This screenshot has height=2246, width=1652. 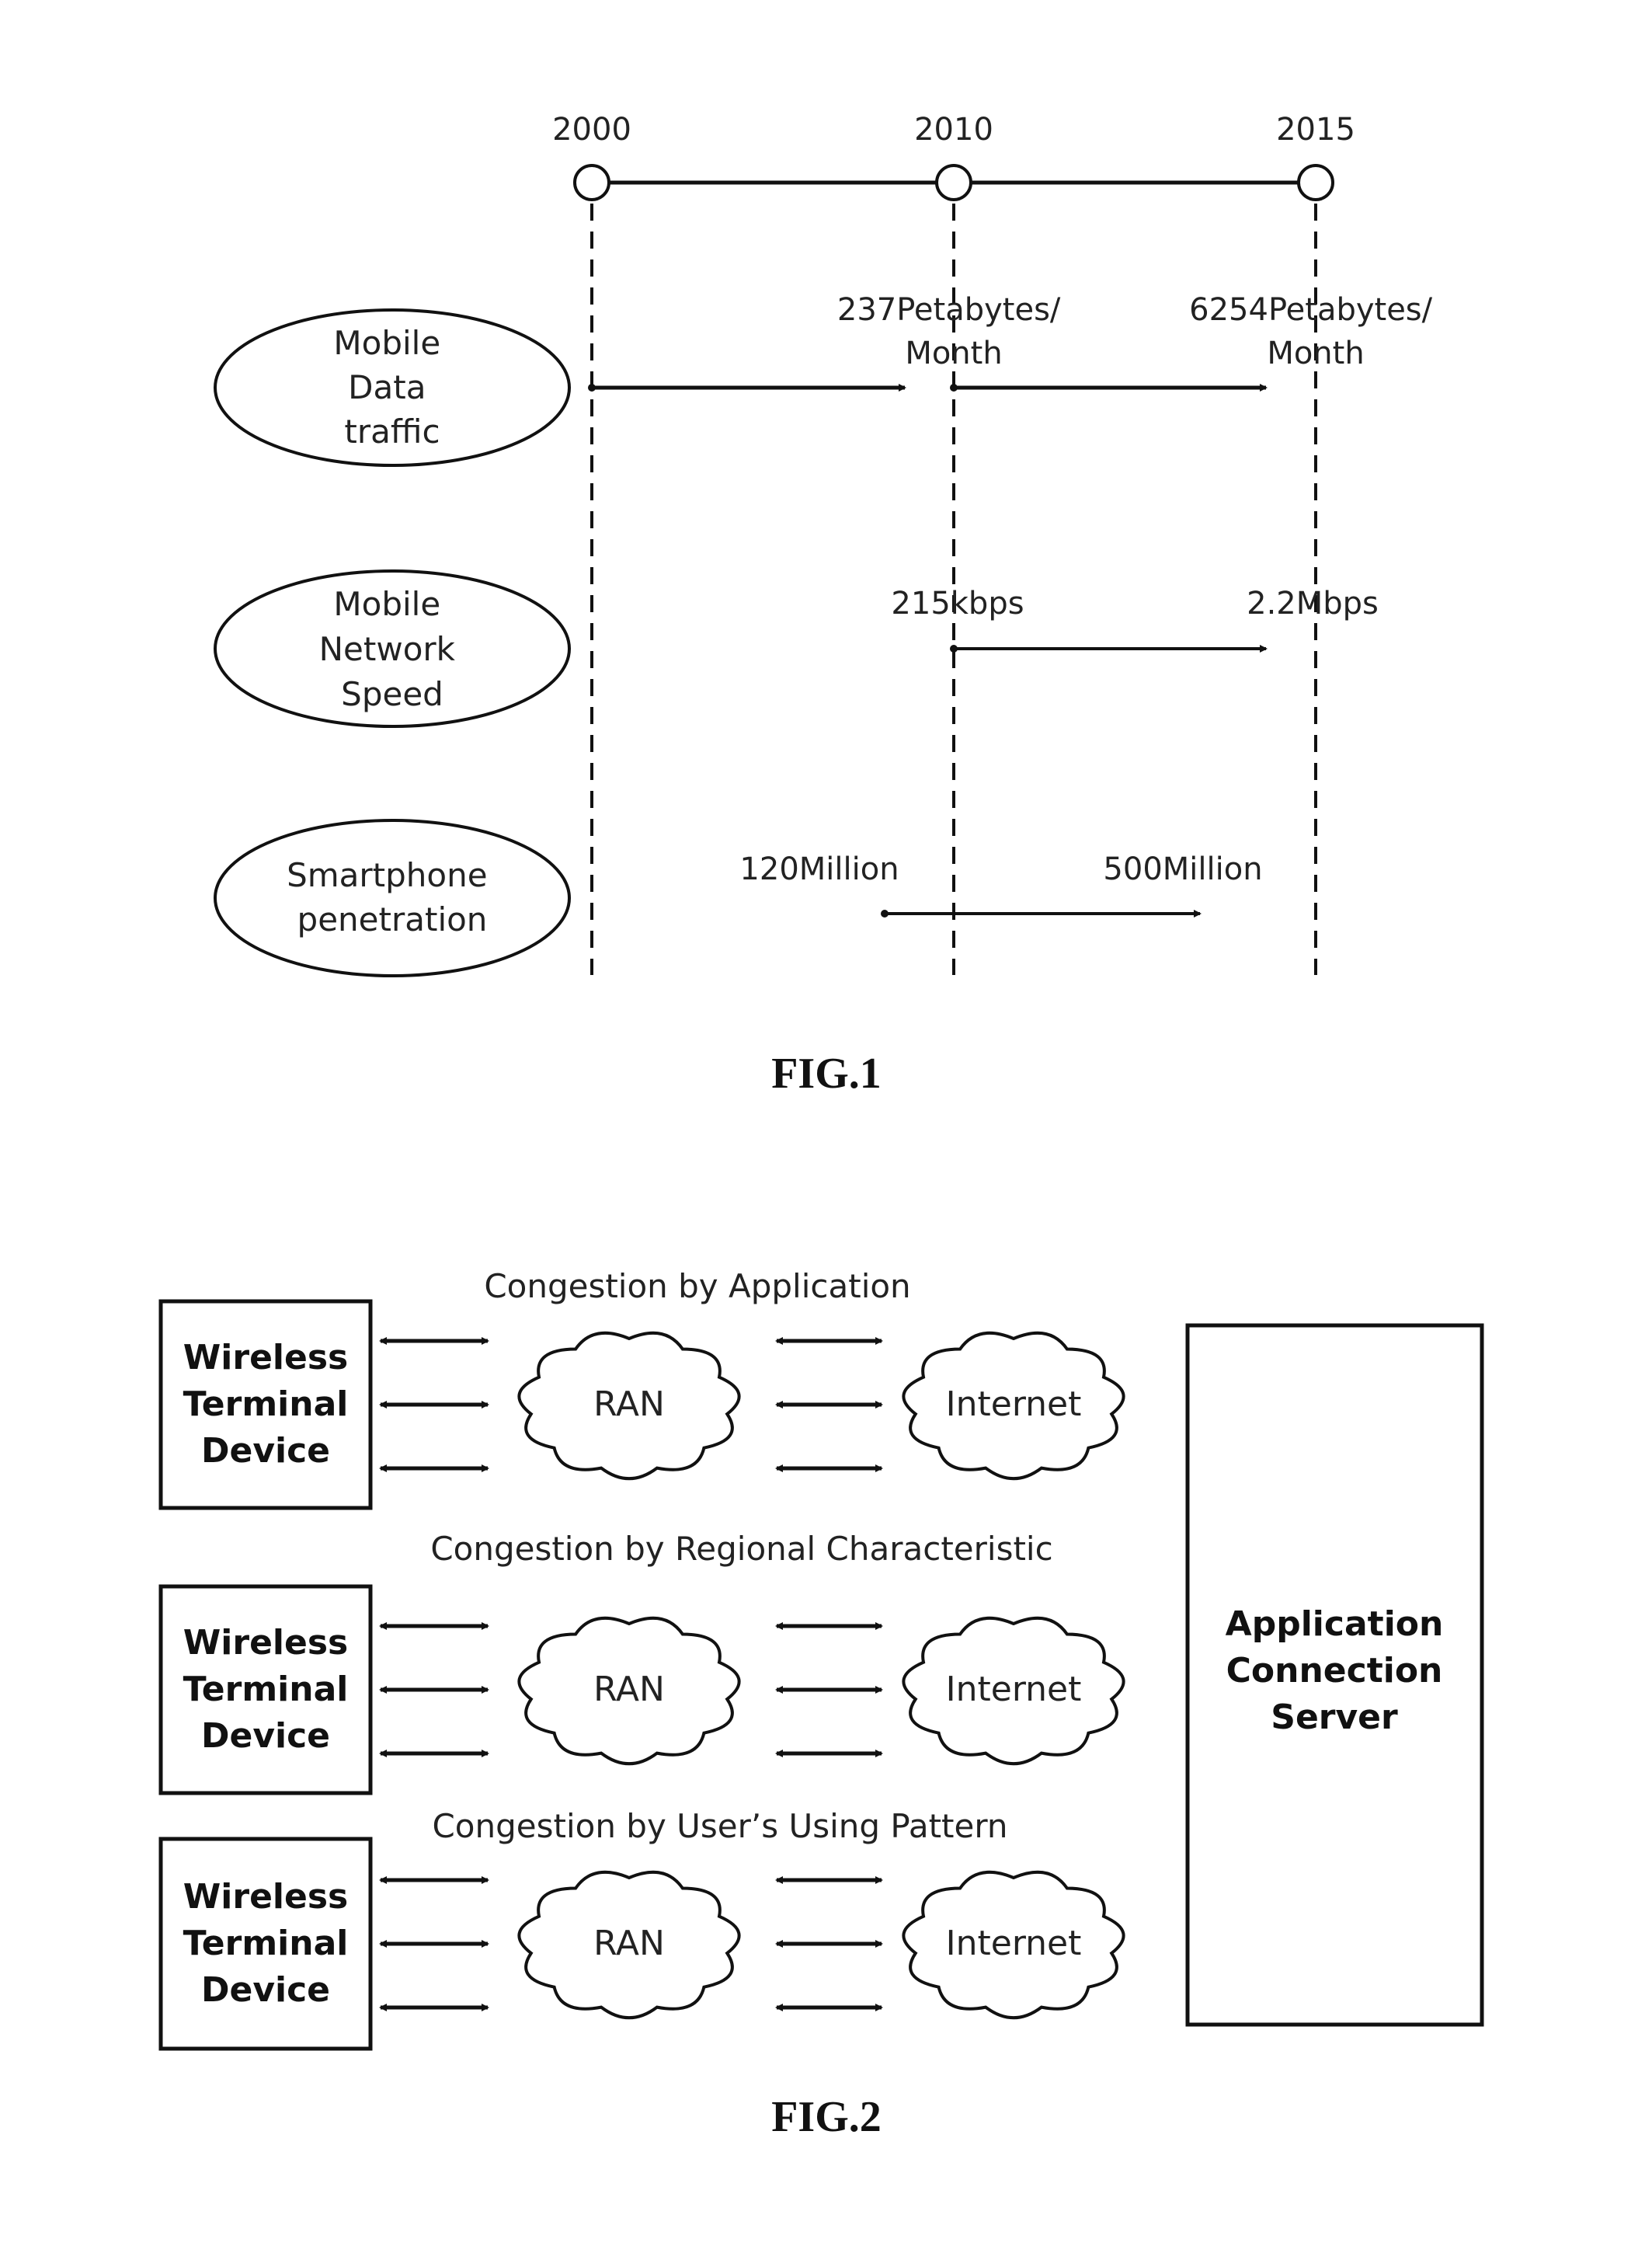 What do you see at coordinates (953, 182) in the screenshot?
I see `timeline-node-2010` at bounding box center [953, 182].